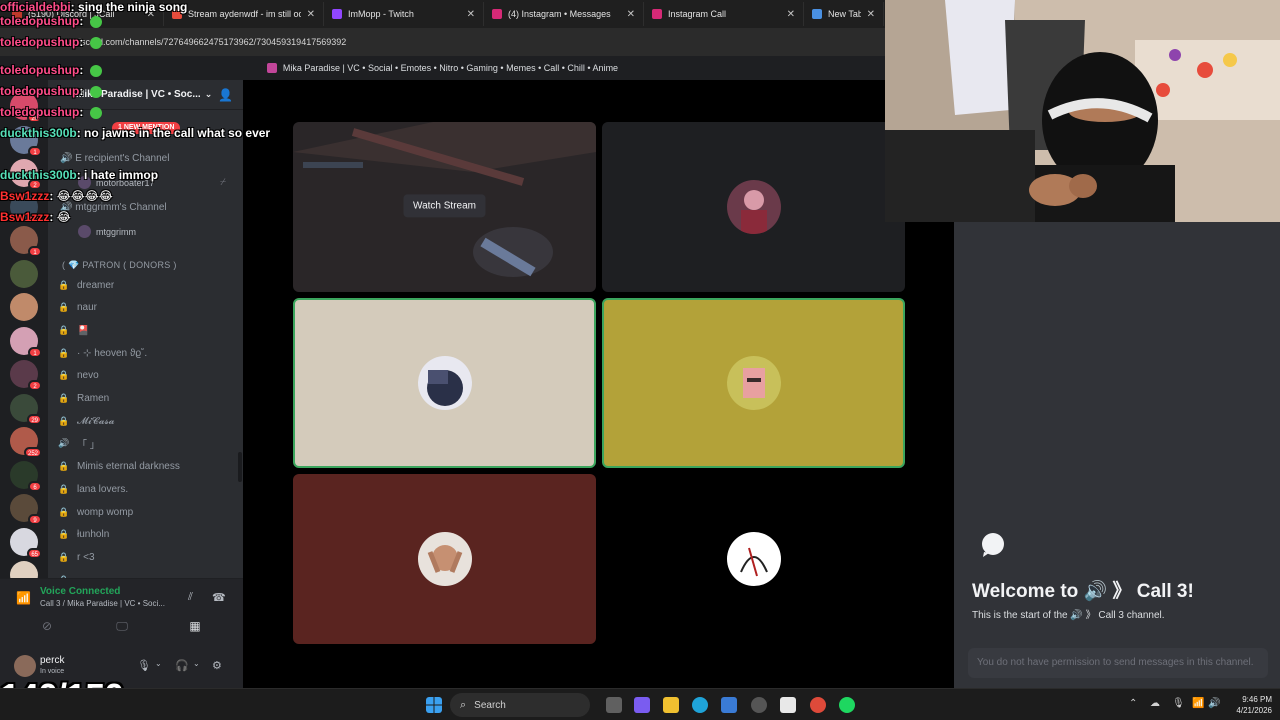 The height and width of the screenshot is (720, 1280). I want to click on speaker-icon: 🔊, so click(68, 158).